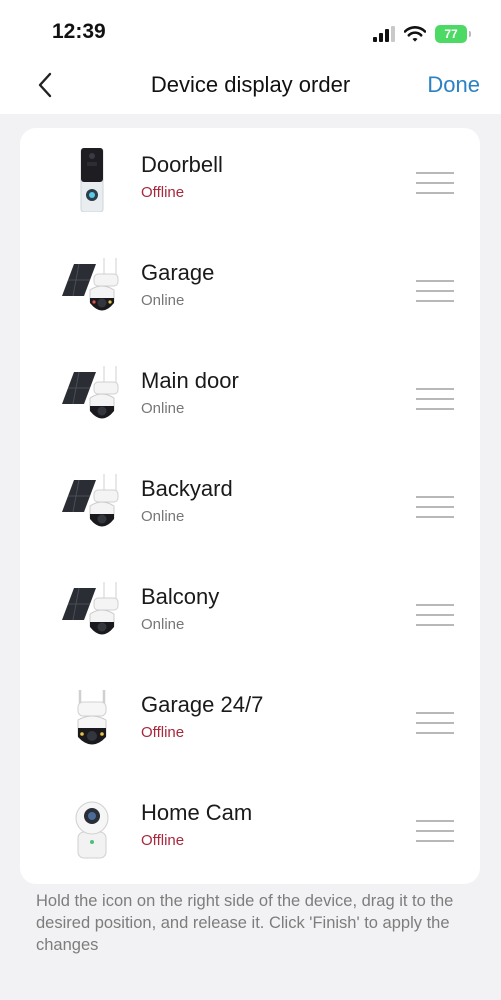 Image resolution: width=501 pixels, height=1000 pixels. Describe the element at coordinates (250, 614) in the screenshot. I see `device-row-balcony: Balcony Online` at that location.